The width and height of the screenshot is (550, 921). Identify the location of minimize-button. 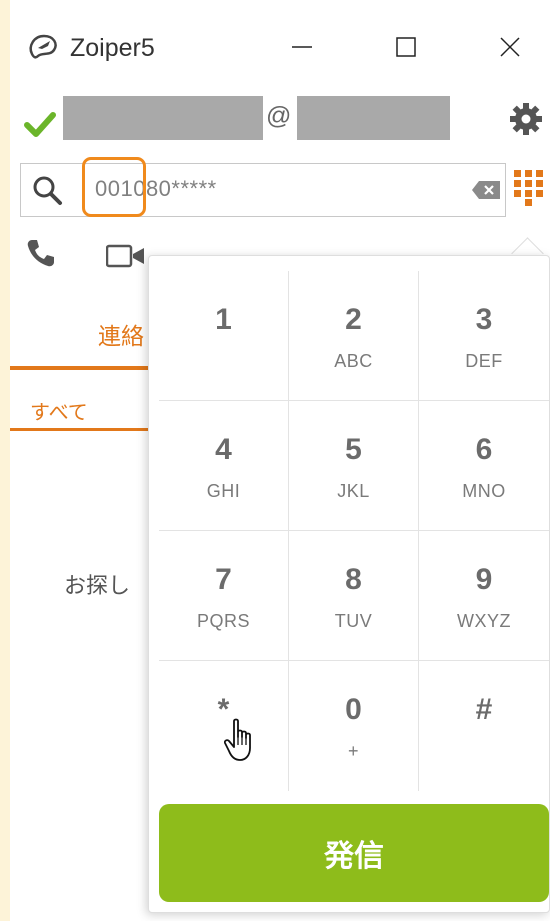
(302, 48).